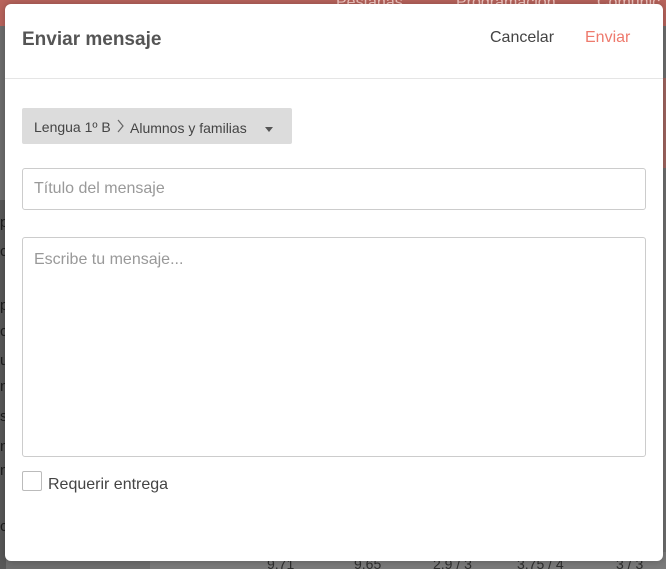  I want to click on message-title-input, so click(334, 189).